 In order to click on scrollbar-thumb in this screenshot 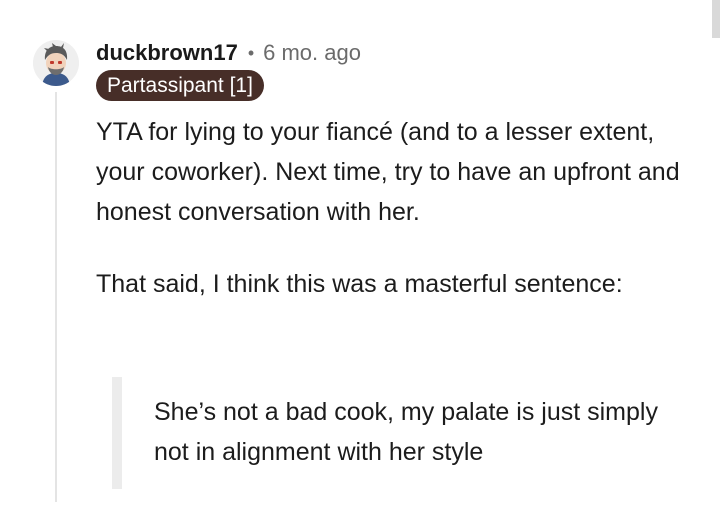, I will do `click(716, 19)`.